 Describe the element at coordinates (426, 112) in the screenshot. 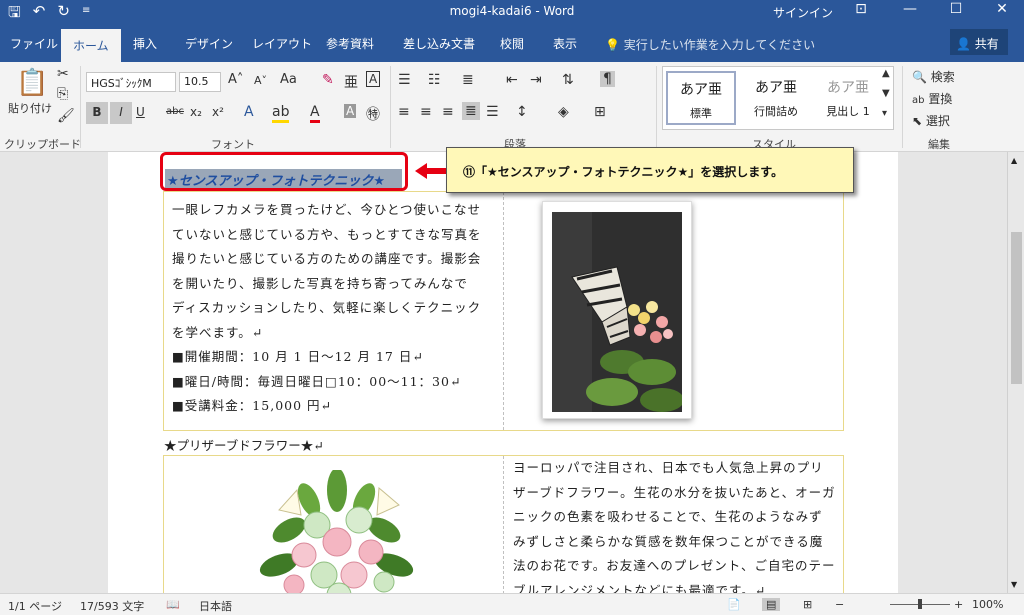

I see `align-center-icon: ≡` at that location.